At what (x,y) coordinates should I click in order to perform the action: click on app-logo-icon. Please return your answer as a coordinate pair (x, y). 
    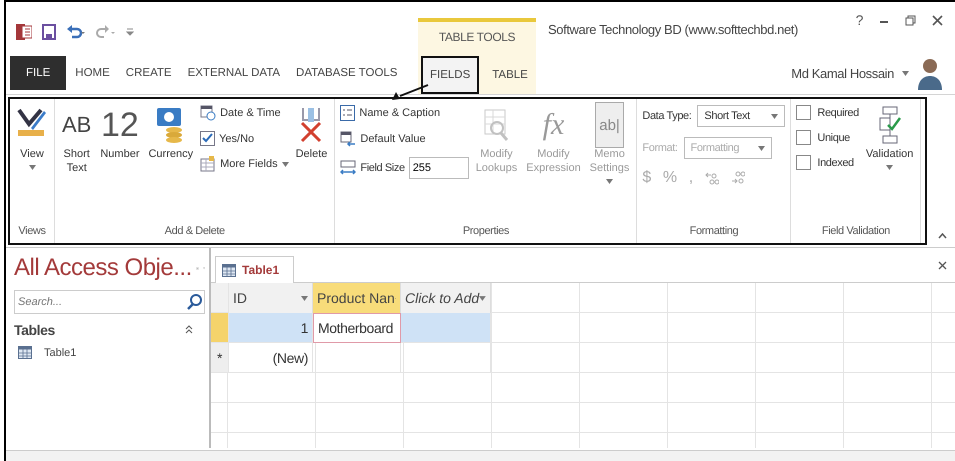
    Looking at the image, I should click on (24, 32).